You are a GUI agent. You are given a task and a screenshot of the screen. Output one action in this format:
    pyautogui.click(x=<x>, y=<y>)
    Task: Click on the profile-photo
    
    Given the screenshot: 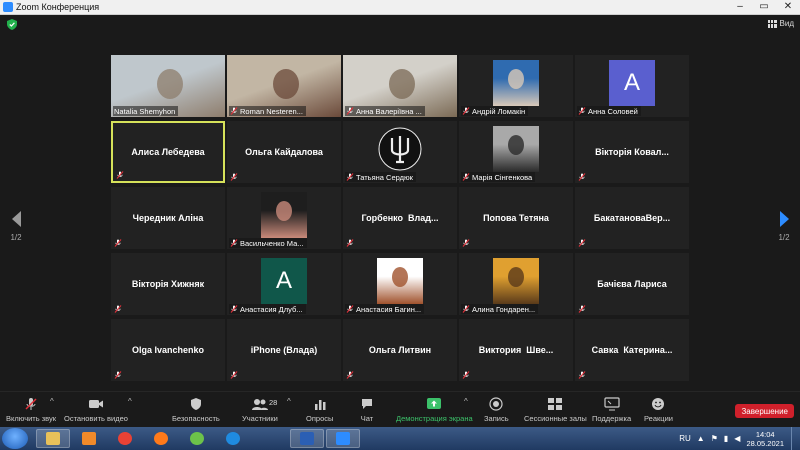 What is the action you would take?
    pyautogui.click(x=516, y=149)
    